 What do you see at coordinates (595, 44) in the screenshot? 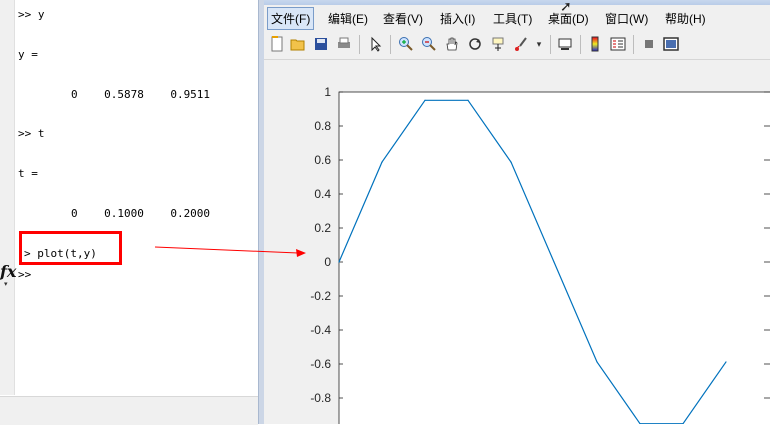
I see `colorbar-icon` at bounding box center [595, 44].